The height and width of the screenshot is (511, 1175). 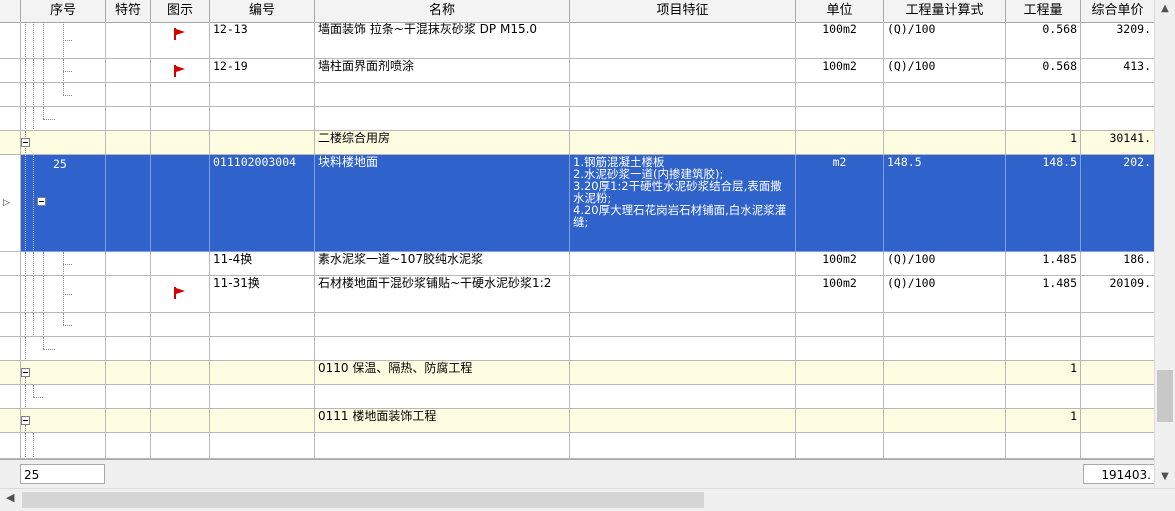 I want to click on name-cell: 块料楼地面, so click(x=442, y=203).